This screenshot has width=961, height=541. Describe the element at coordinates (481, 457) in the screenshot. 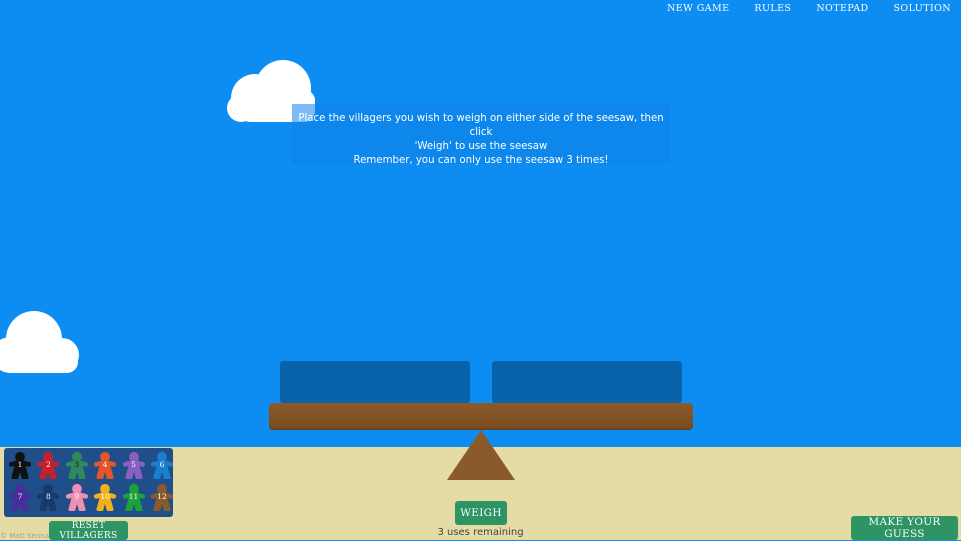

I see `seesaw-fulcrum` at that location.